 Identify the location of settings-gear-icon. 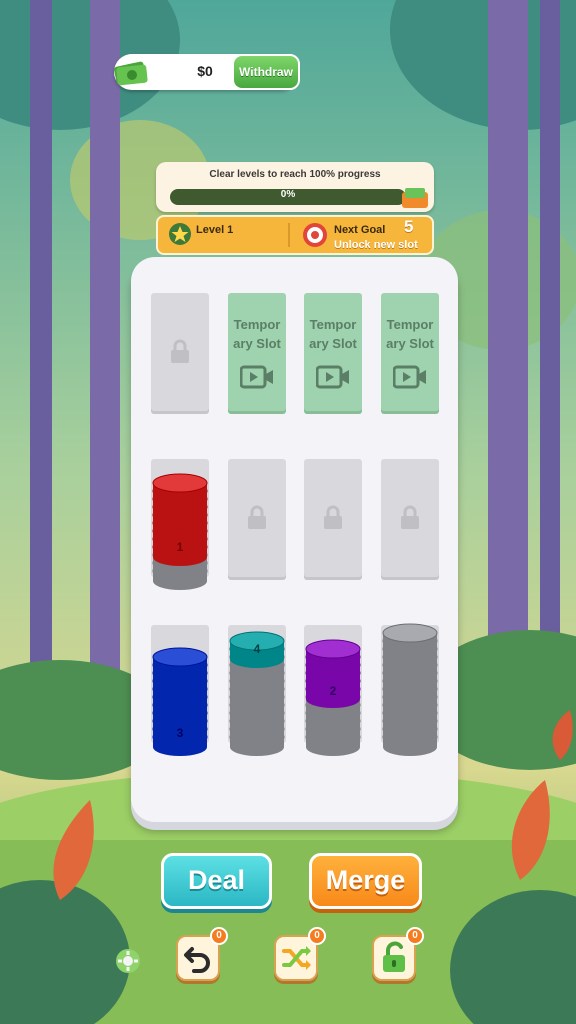
(128, 961).